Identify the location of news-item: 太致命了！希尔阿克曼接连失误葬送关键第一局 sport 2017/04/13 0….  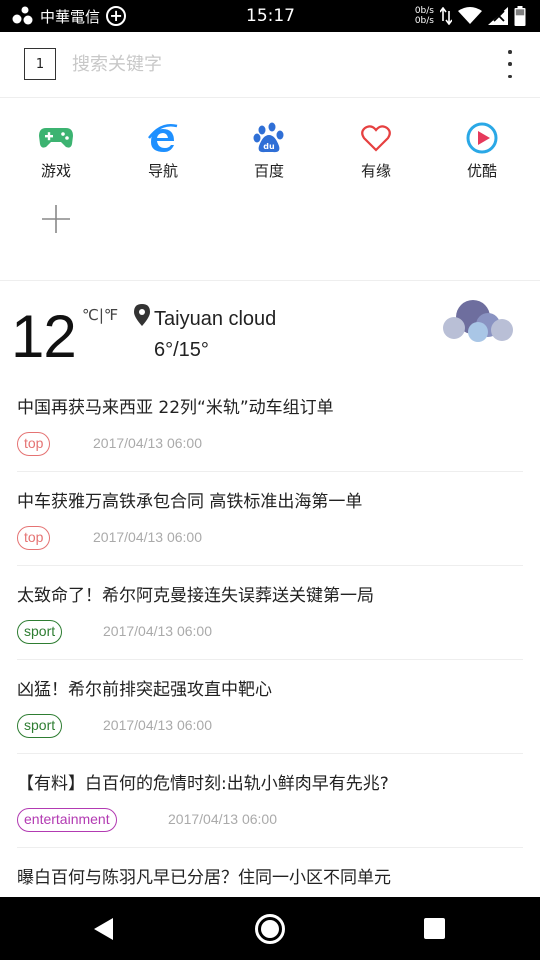
(270, 613).